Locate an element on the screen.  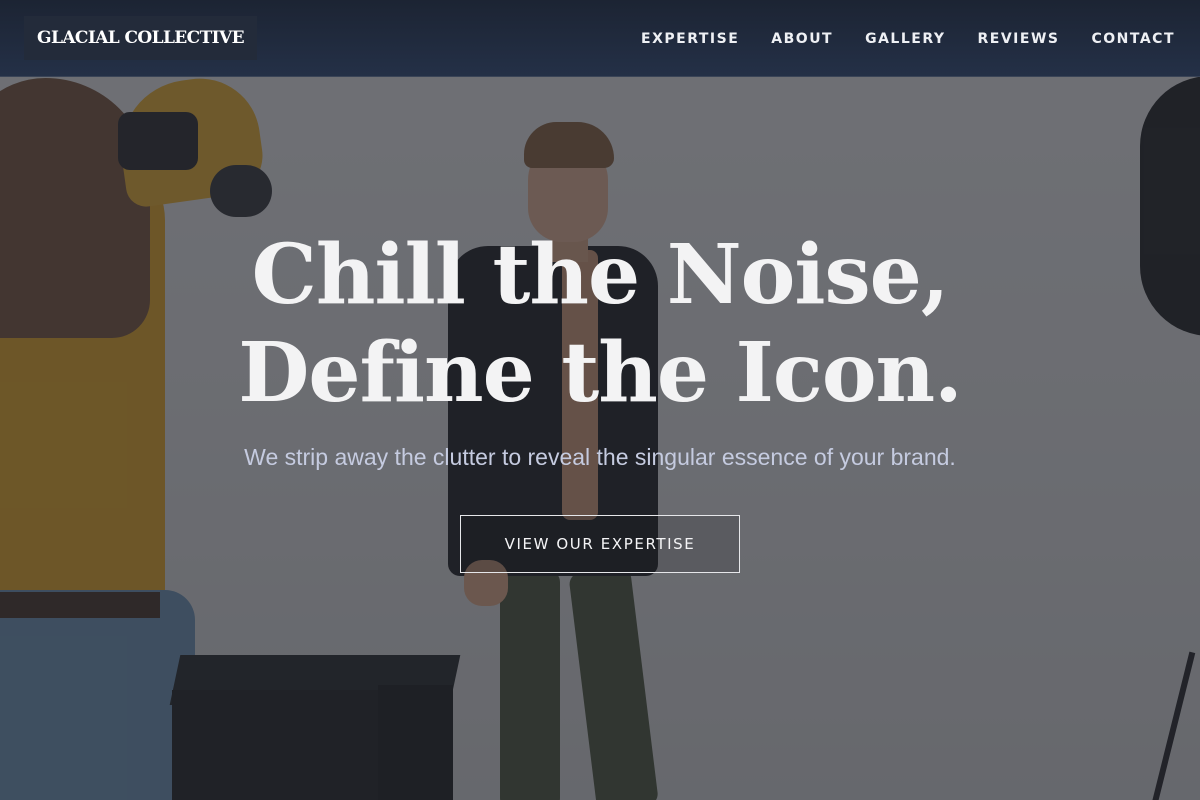
headline-line-2: Define the Icon. is located at coordinates (600, 373).